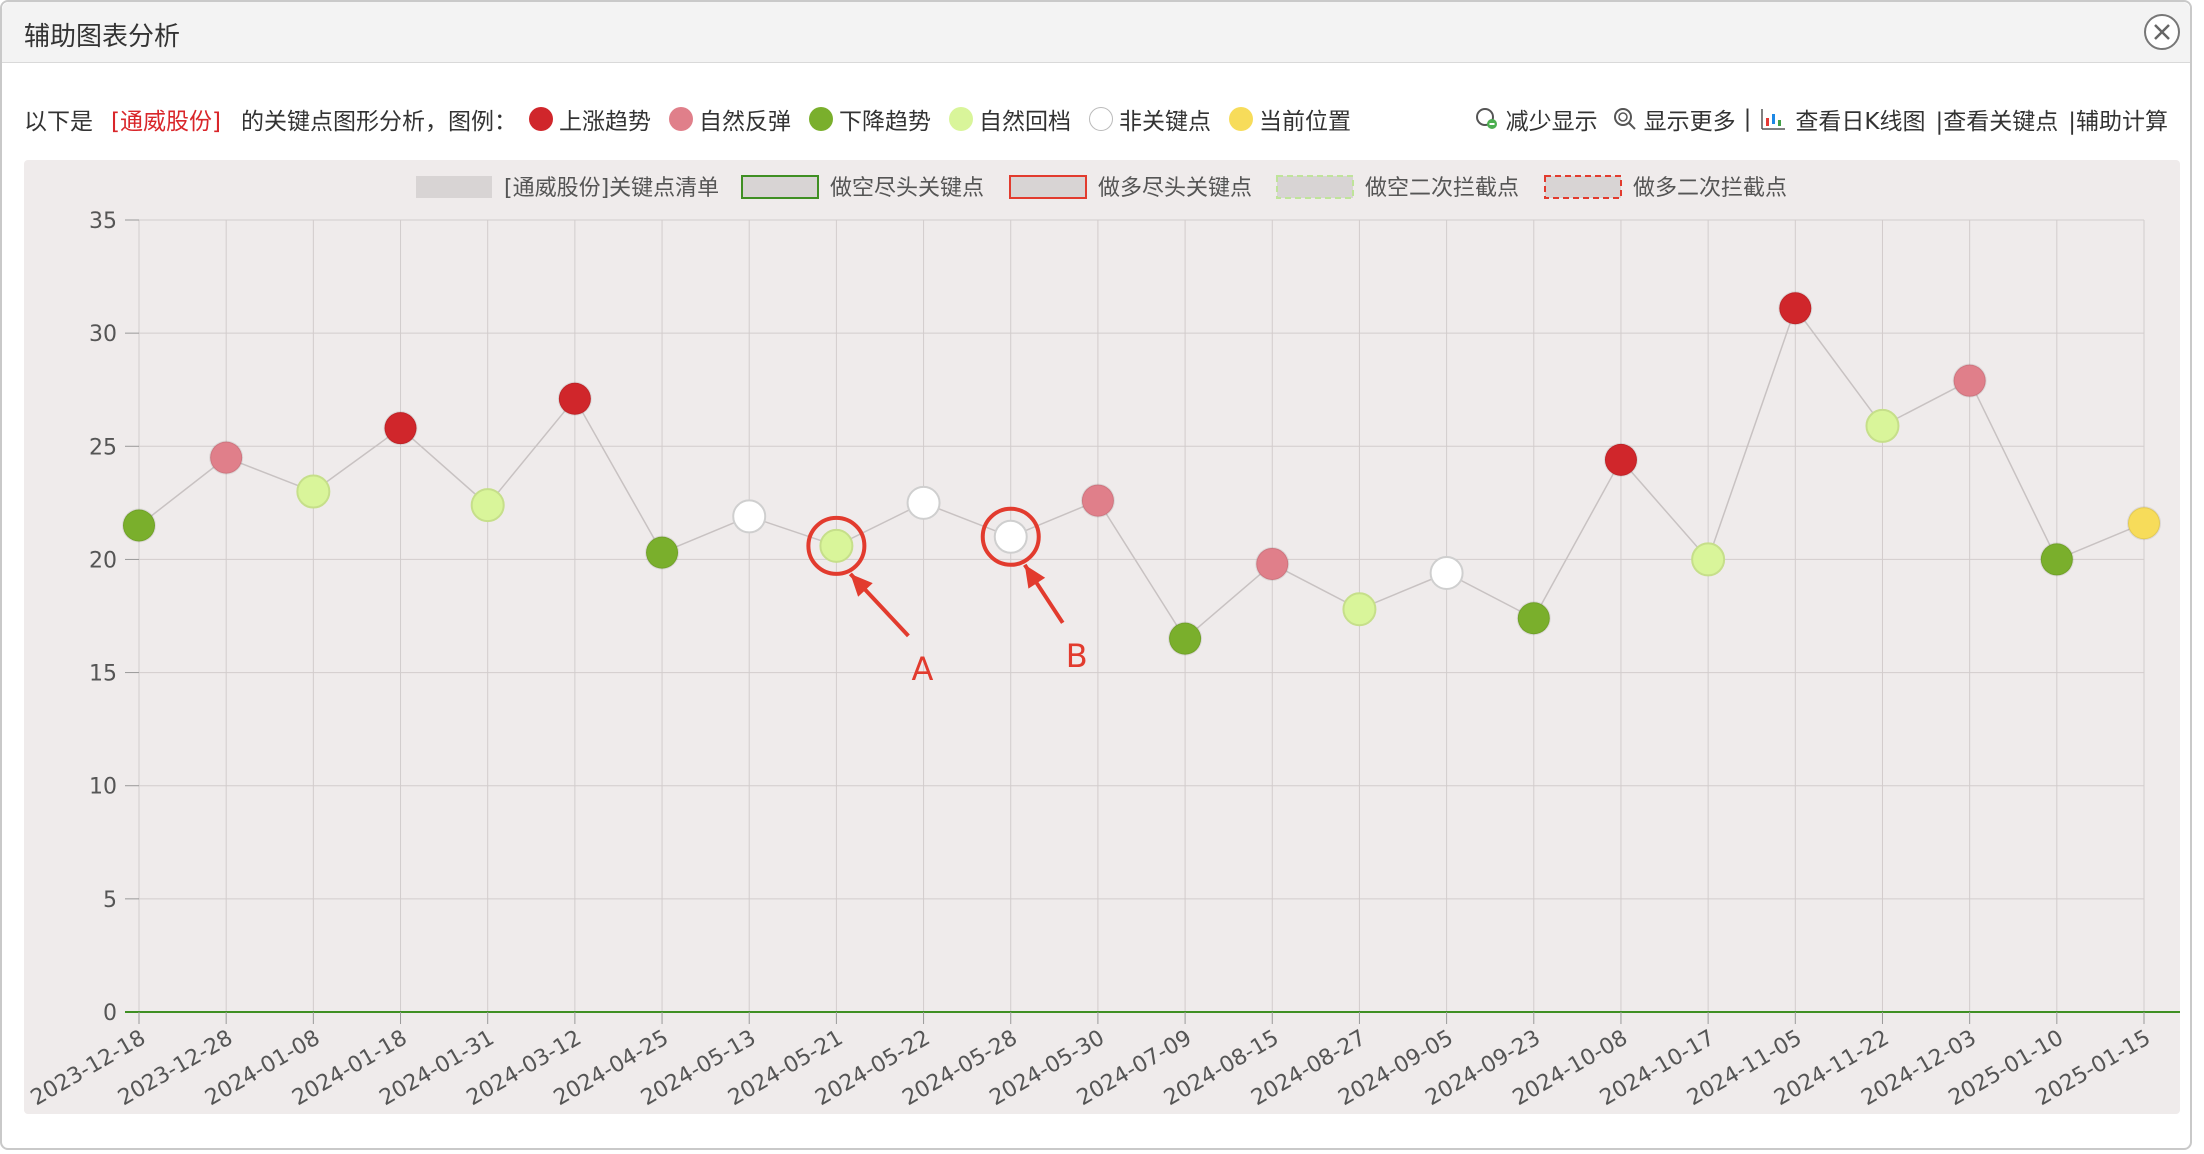  I want to click on y-tick-label: 15, so click(103, 674).